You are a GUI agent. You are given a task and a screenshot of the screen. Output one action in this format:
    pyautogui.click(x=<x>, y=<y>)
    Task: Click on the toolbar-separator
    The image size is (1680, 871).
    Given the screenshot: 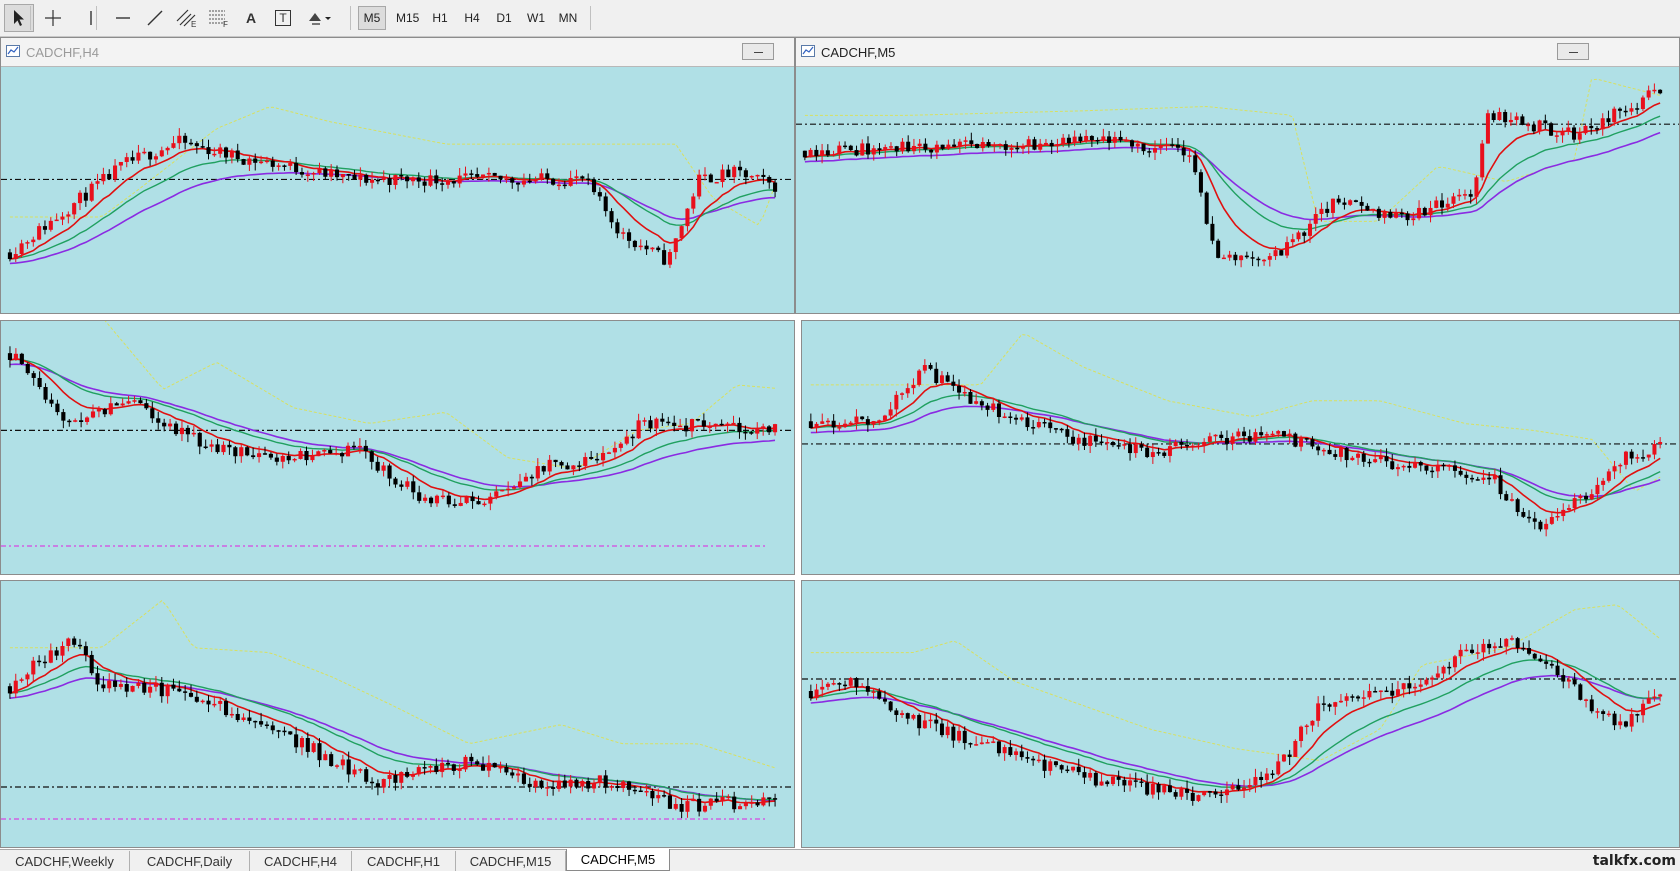 What is the action you would take?
    pyautogui.click(x=30, y=18)
    